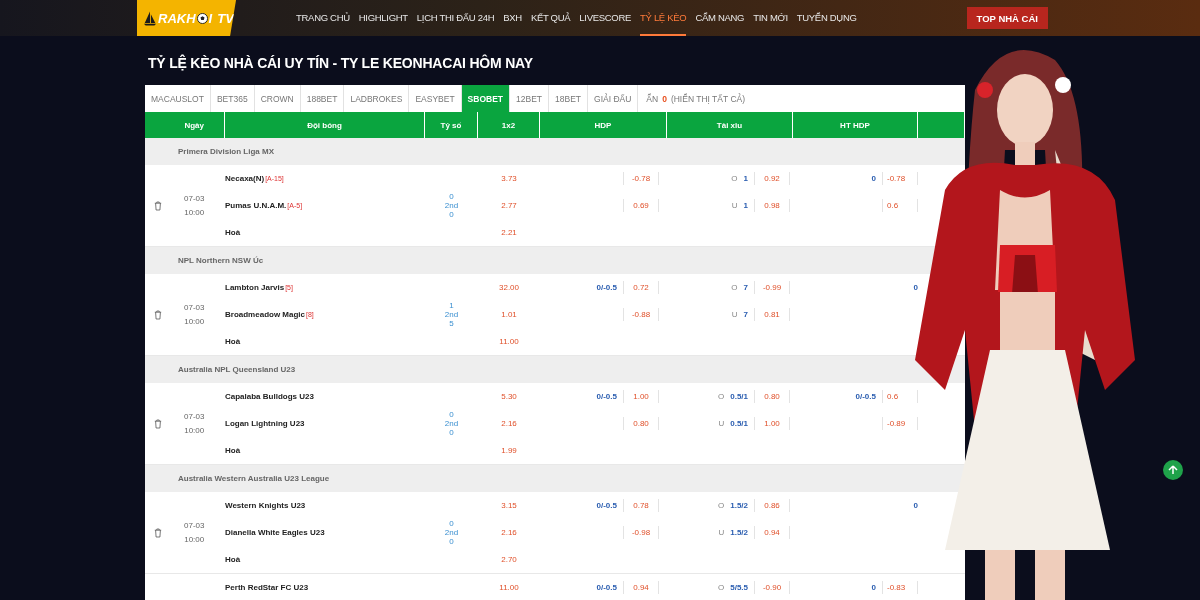  Describe the element at coordinates (772, 178) in the screenshot. I see `odds-value: 0.92` at that location.